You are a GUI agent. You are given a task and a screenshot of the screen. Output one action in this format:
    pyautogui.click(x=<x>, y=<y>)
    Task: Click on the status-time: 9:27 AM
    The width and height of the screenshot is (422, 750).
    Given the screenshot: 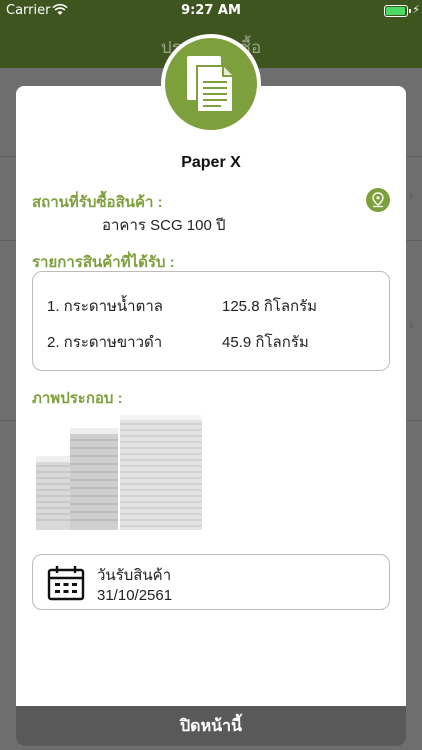 What is the action you would take?
    pyautogui.click(x=211, y=10)
    